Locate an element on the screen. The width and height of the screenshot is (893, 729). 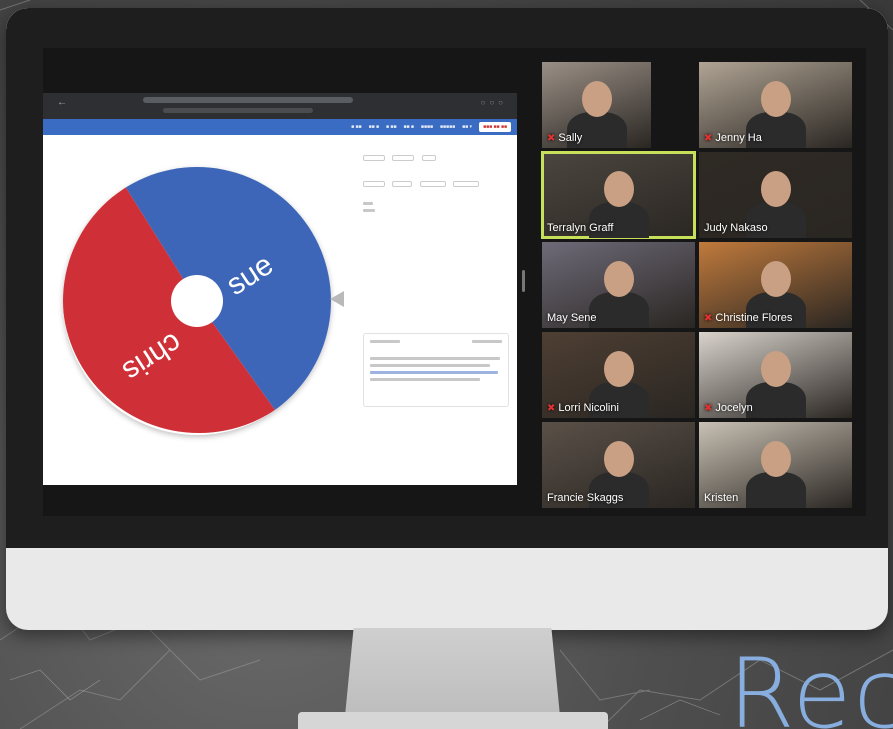
toolbar-item: ■■■■■ is located at coordinates (447, 127).